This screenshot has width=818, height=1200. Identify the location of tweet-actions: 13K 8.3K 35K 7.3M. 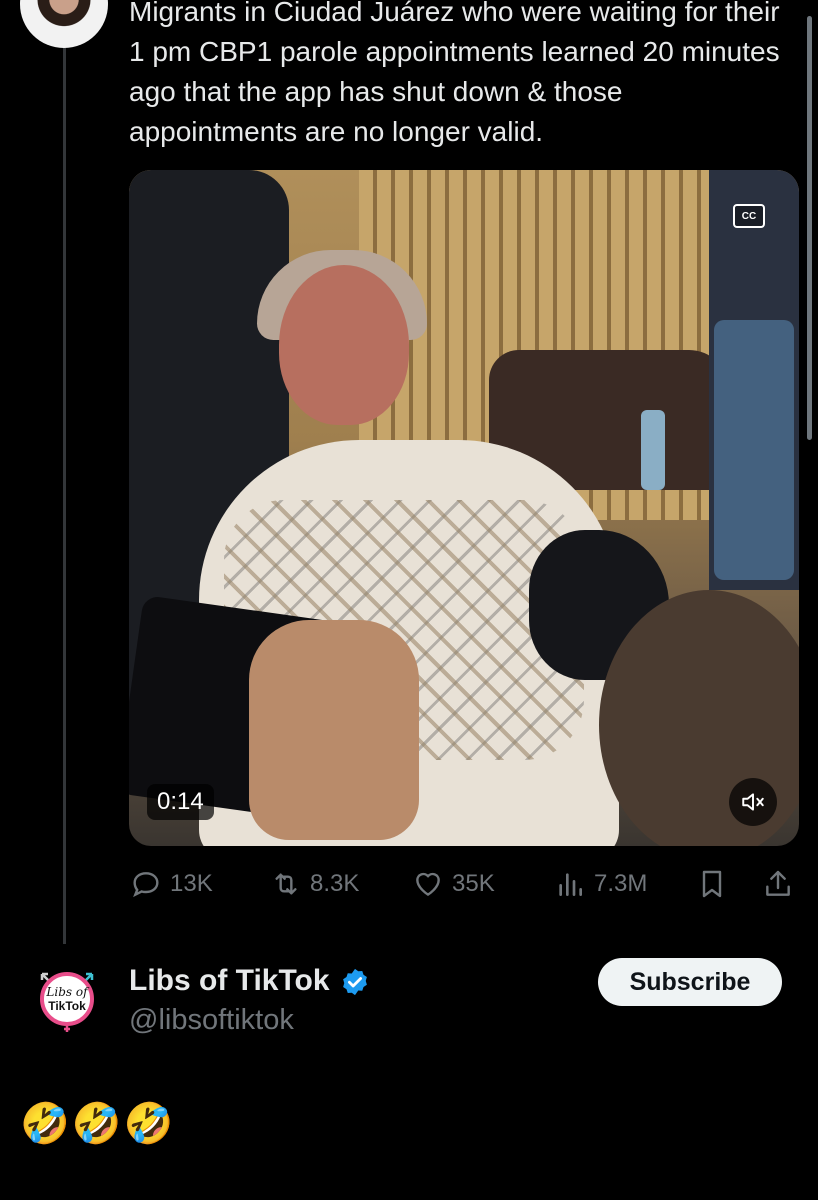
(465, 884).